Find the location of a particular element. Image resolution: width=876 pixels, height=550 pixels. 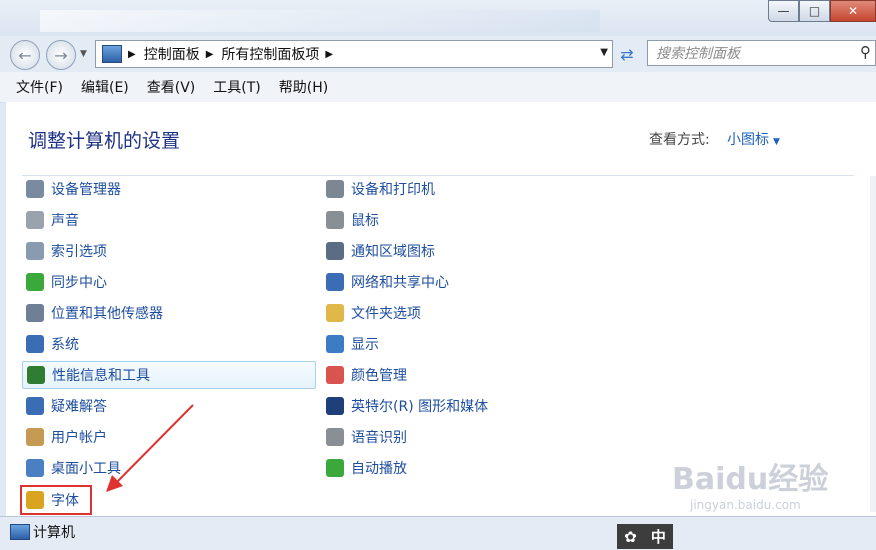

refresh-icon: ⇄ is located at coordinates (627, 54).